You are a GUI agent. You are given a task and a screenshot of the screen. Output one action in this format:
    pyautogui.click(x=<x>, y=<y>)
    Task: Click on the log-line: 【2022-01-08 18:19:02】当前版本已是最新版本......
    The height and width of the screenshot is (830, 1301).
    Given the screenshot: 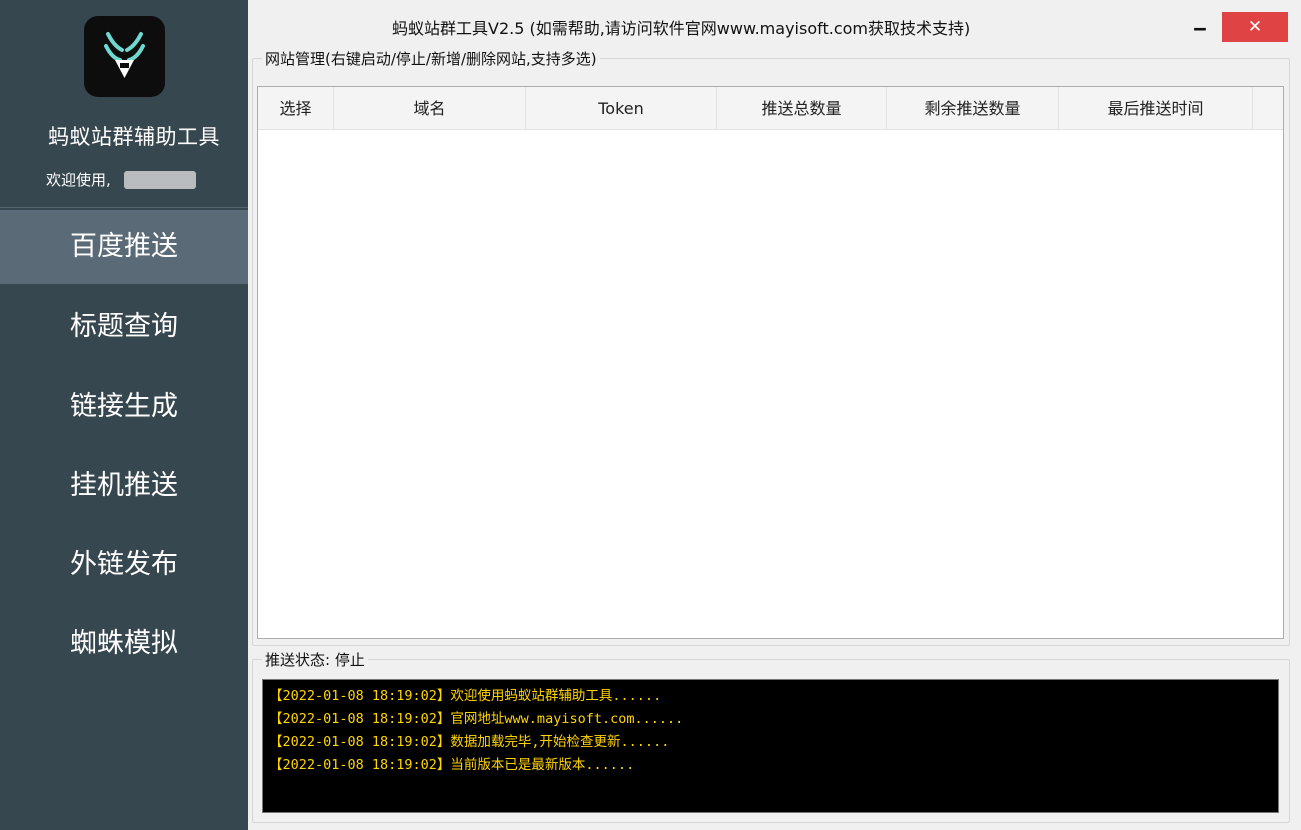 What is the action you would take?
    pyautogui.click(x=452, y=765)
    